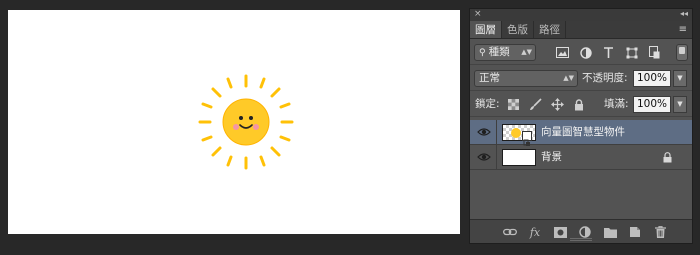 The height and width of the screenshot is (255, 700). I want to click on panel-tabs: 圖層 色版 路徑 ≡, so click(581, 30).